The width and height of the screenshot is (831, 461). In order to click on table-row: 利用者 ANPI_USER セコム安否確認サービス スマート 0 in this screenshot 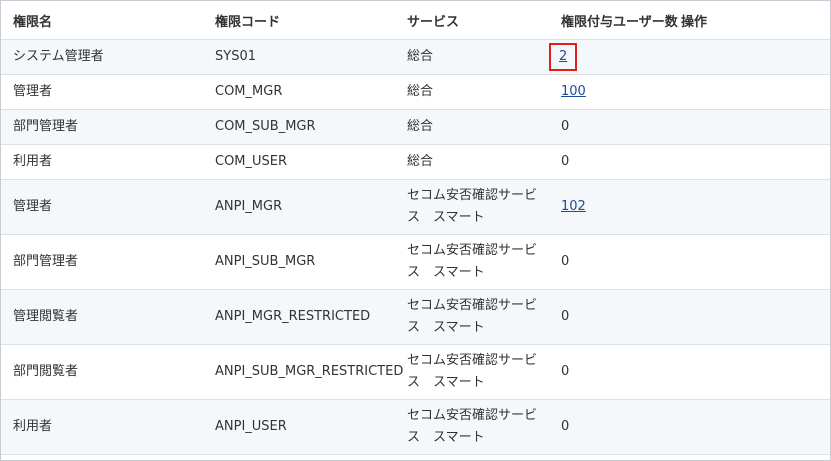, I will do `click(415, 427)`.